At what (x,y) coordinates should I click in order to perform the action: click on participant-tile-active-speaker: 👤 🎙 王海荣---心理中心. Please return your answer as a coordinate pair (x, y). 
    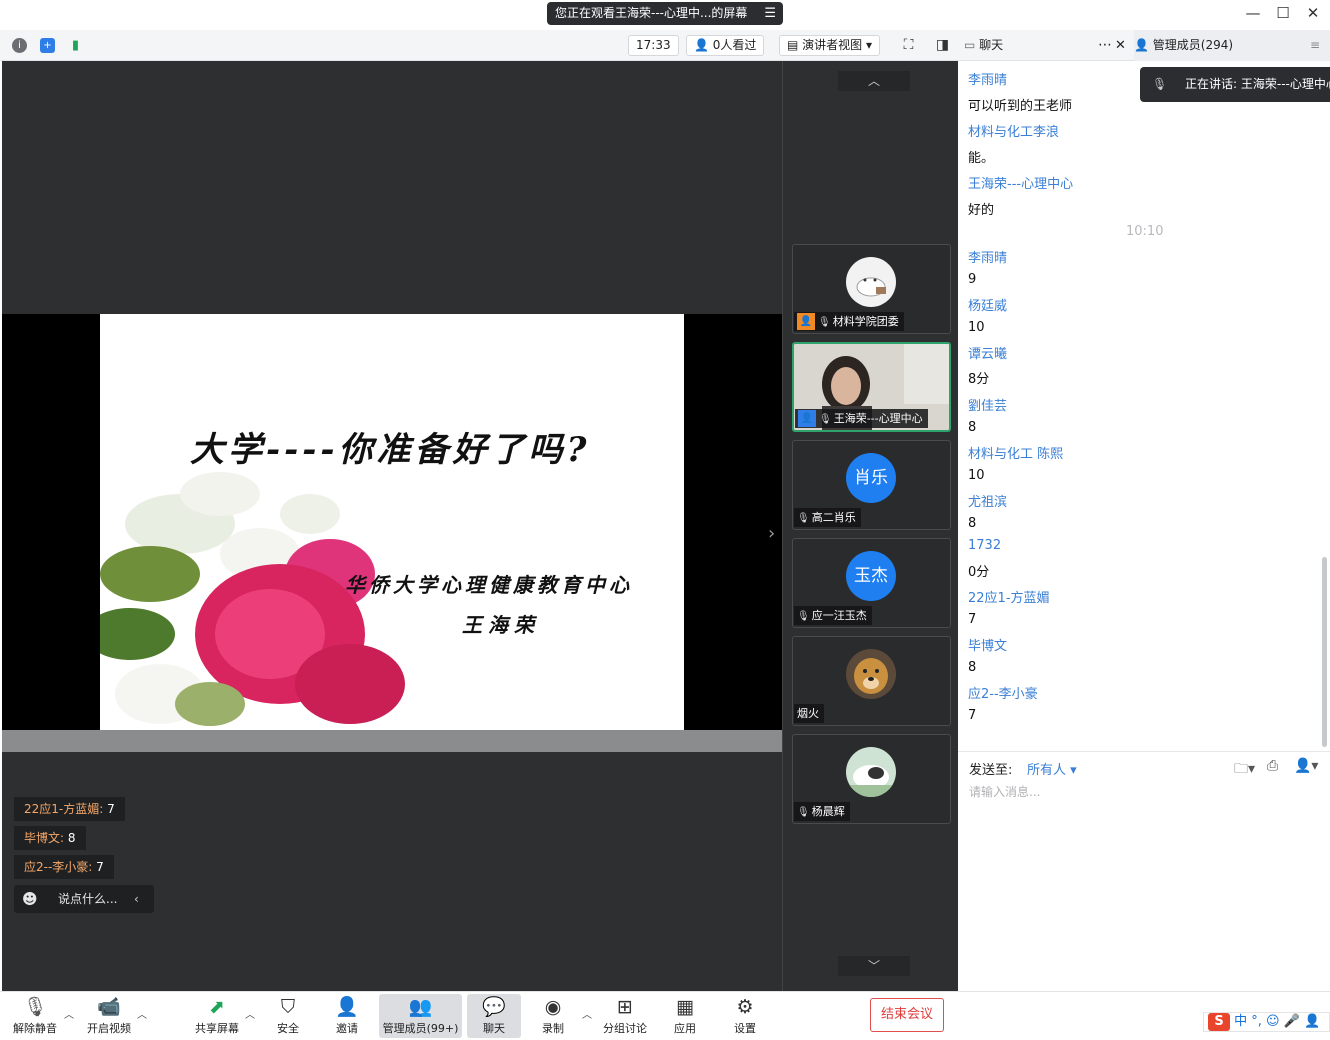
    Looking at the image, I should click on (871, 387).